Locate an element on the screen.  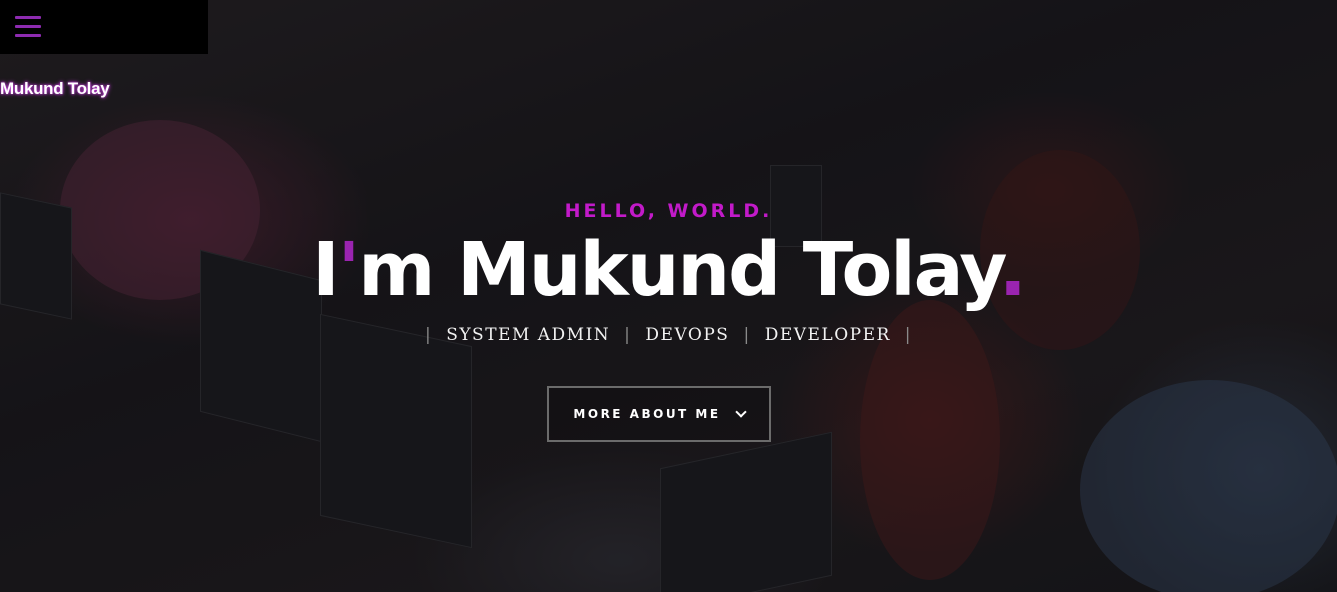
roles-list: | SYSTEM ADMIN | DEVOPS | DEVELOPER | is located at coordinates (668, 335).